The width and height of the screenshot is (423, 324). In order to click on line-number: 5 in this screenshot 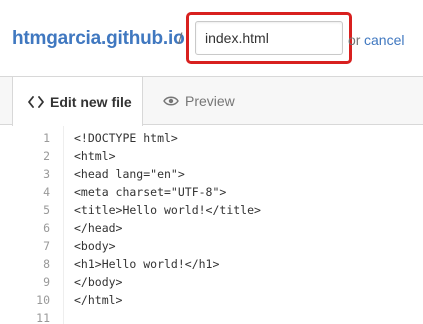, I will do `click(46, 210)`.